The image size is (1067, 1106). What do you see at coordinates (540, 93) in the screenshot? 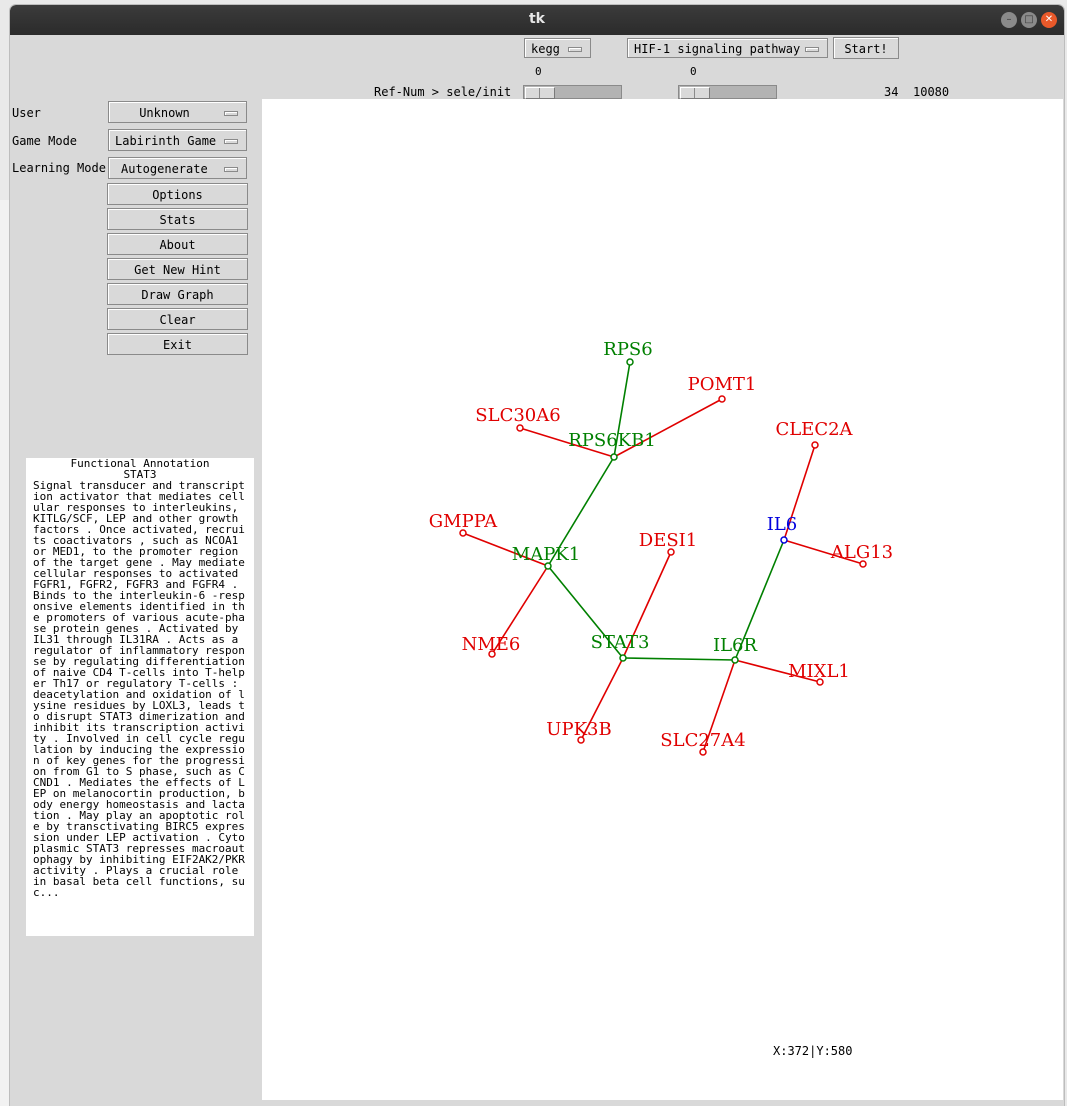
I see `scale1-slider-handle` at bounding box center [540, 93].